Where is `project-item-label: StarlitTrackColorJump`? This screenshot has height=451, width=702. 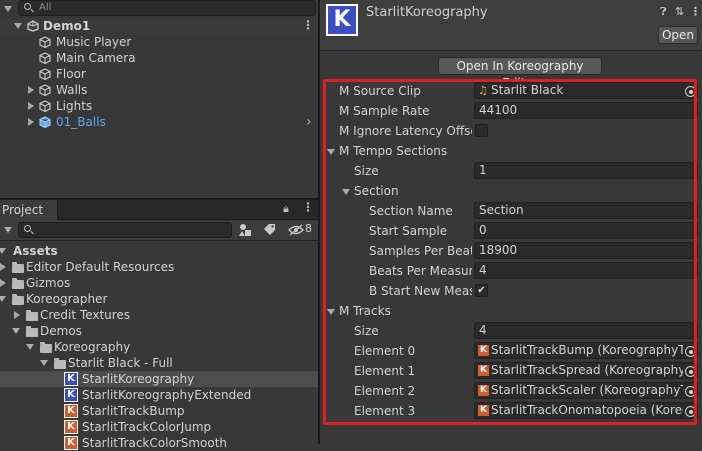
project-item-label: StarlitTrackColorJump is located at coordinates (147, 427).